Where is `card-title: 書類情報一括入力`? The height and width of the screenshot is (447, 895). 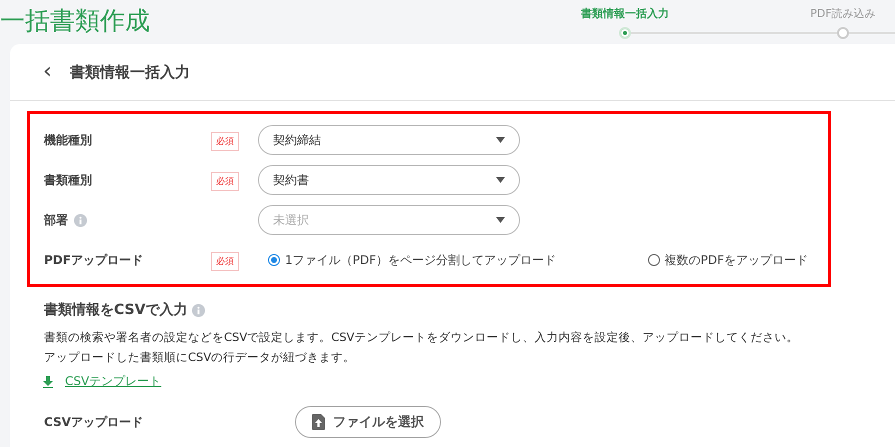
card-title: 書類情報一括入力 is located at coordinates (130, 72).